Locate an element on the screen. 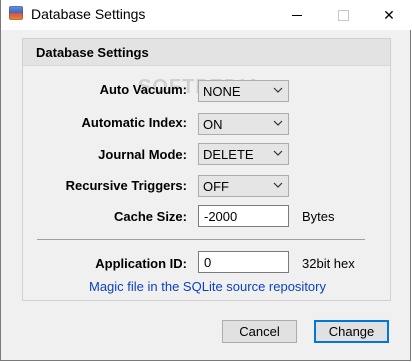  window-title: Database Settings is located at coordinates (88, 14).